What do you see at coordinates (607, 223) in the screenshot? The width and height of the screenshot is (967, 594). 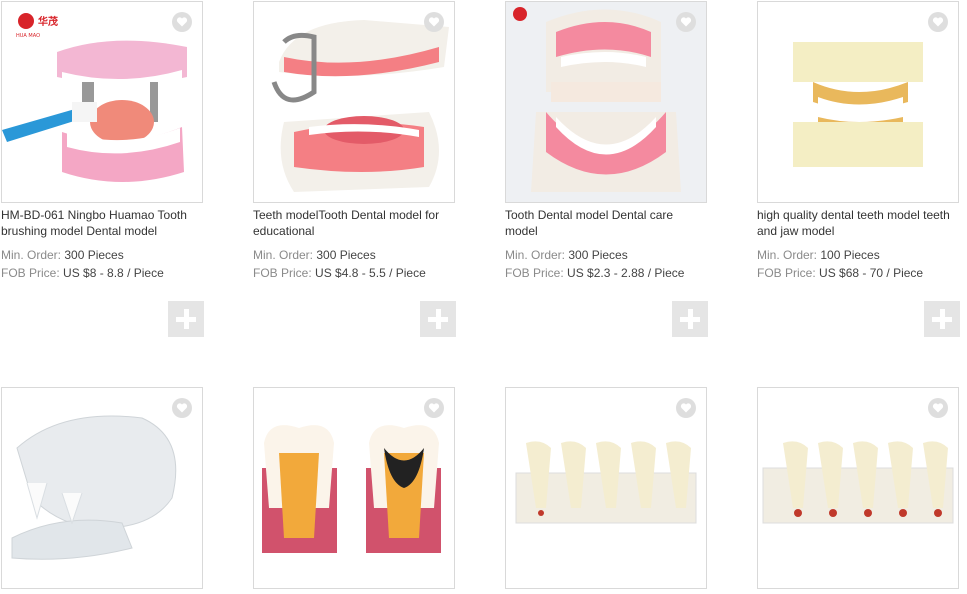 I see `product-title: Tooth Dental model Dental care model` at bounding box center [607, 223].